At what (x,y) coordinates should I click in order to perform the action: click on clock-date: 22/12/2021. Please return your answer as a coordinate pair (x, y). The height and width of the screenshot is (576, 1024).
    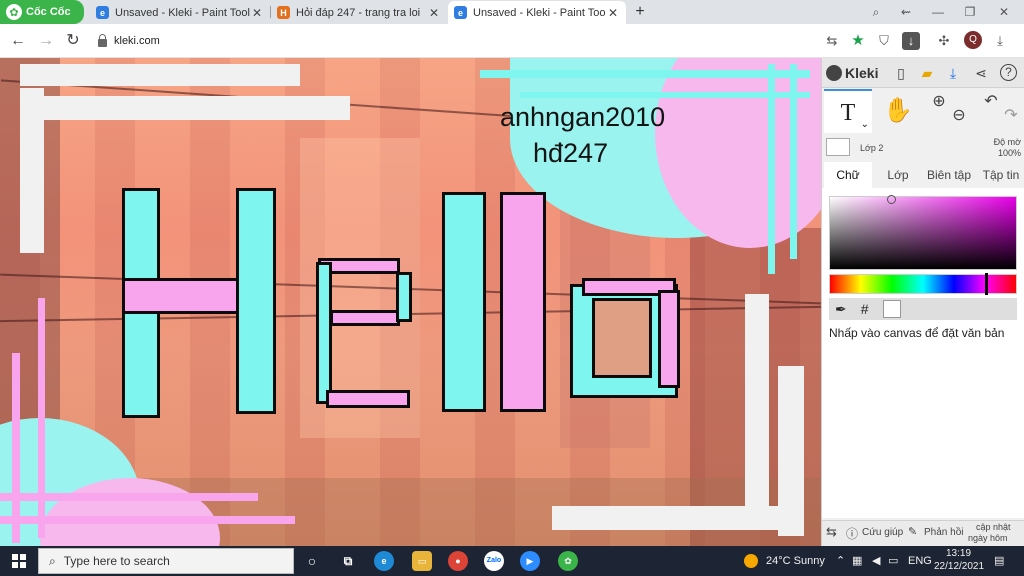
    Looking at the image, I should click on (959, 566).